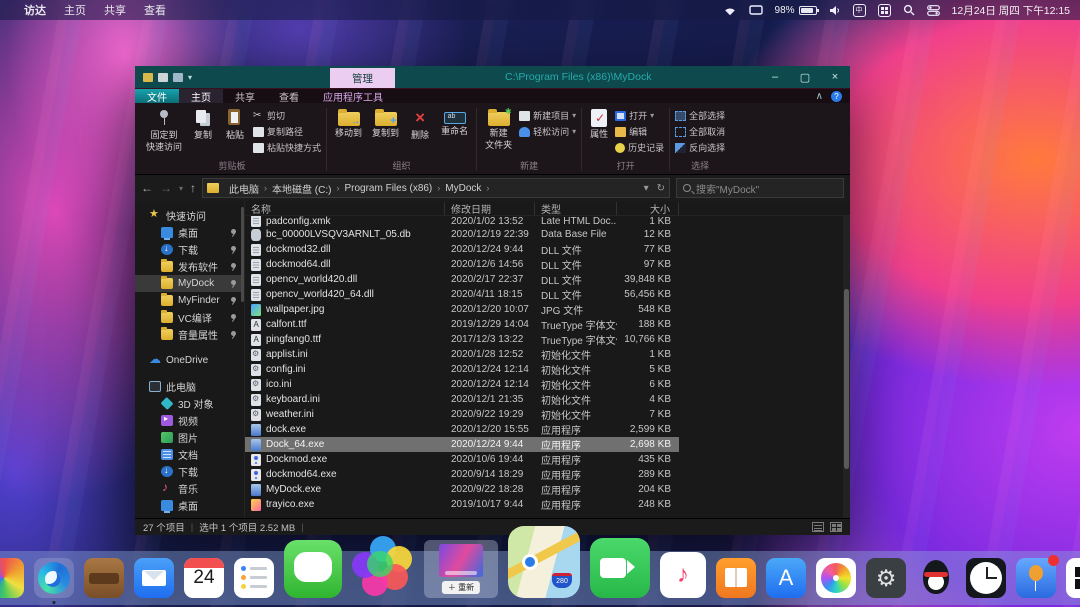  What do you see at coordinates (639, 147) in the screenshot?
I see `history-button: 历史记录` at bounding box center [639, 147].